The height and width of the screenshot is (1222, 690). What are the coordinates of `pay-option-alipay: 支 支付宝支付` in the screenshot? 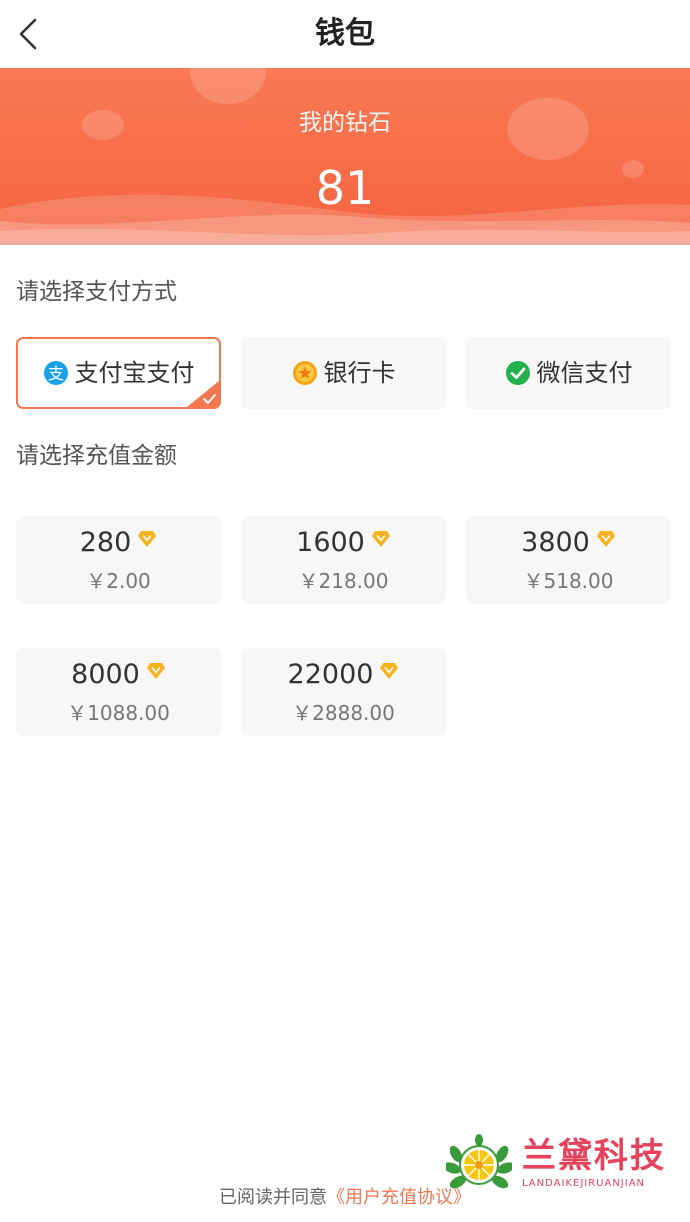 It's located at (118, 373).